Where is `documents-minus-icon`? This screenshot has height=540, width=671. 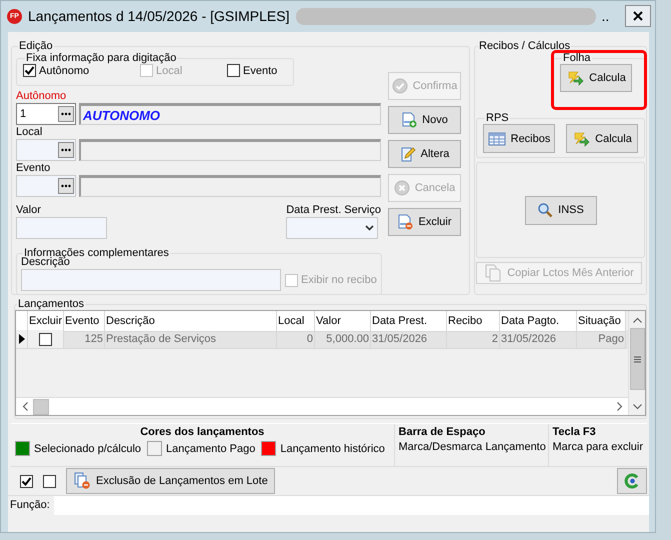
documents-minus-icon is located at coordinates (82, 481).